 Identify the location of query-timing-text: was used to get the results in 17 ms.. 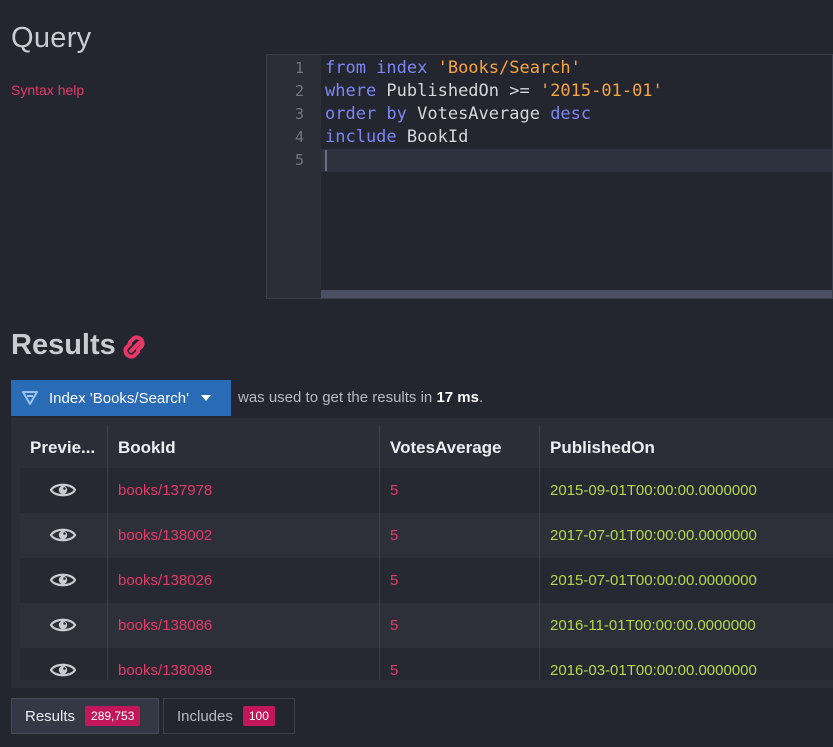
(360, 397).